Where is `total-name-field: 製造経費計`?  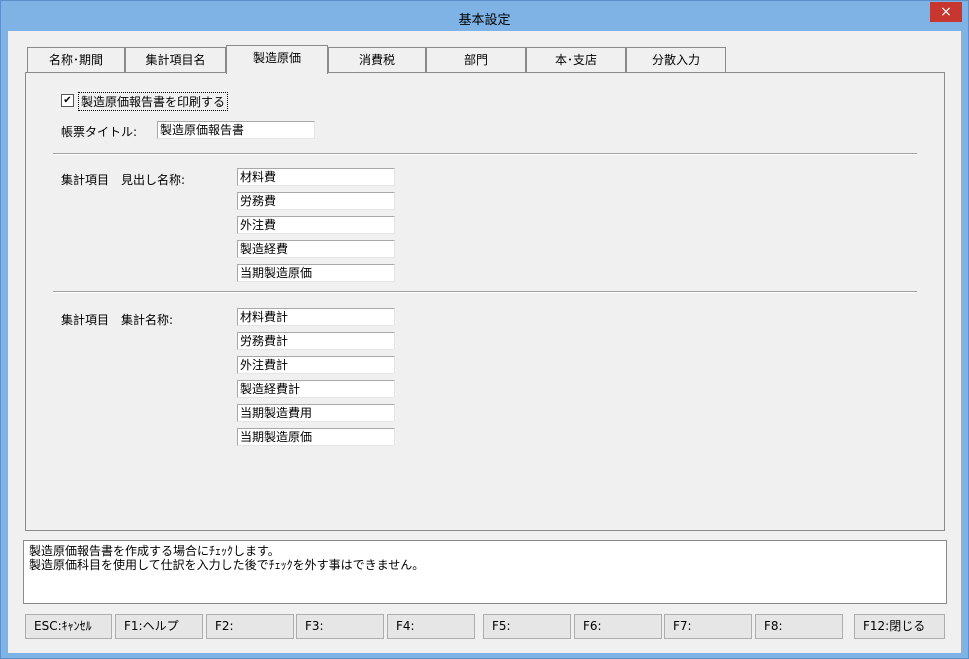
total-name-field: 製造経費計 is located at coordinates (316, 389).